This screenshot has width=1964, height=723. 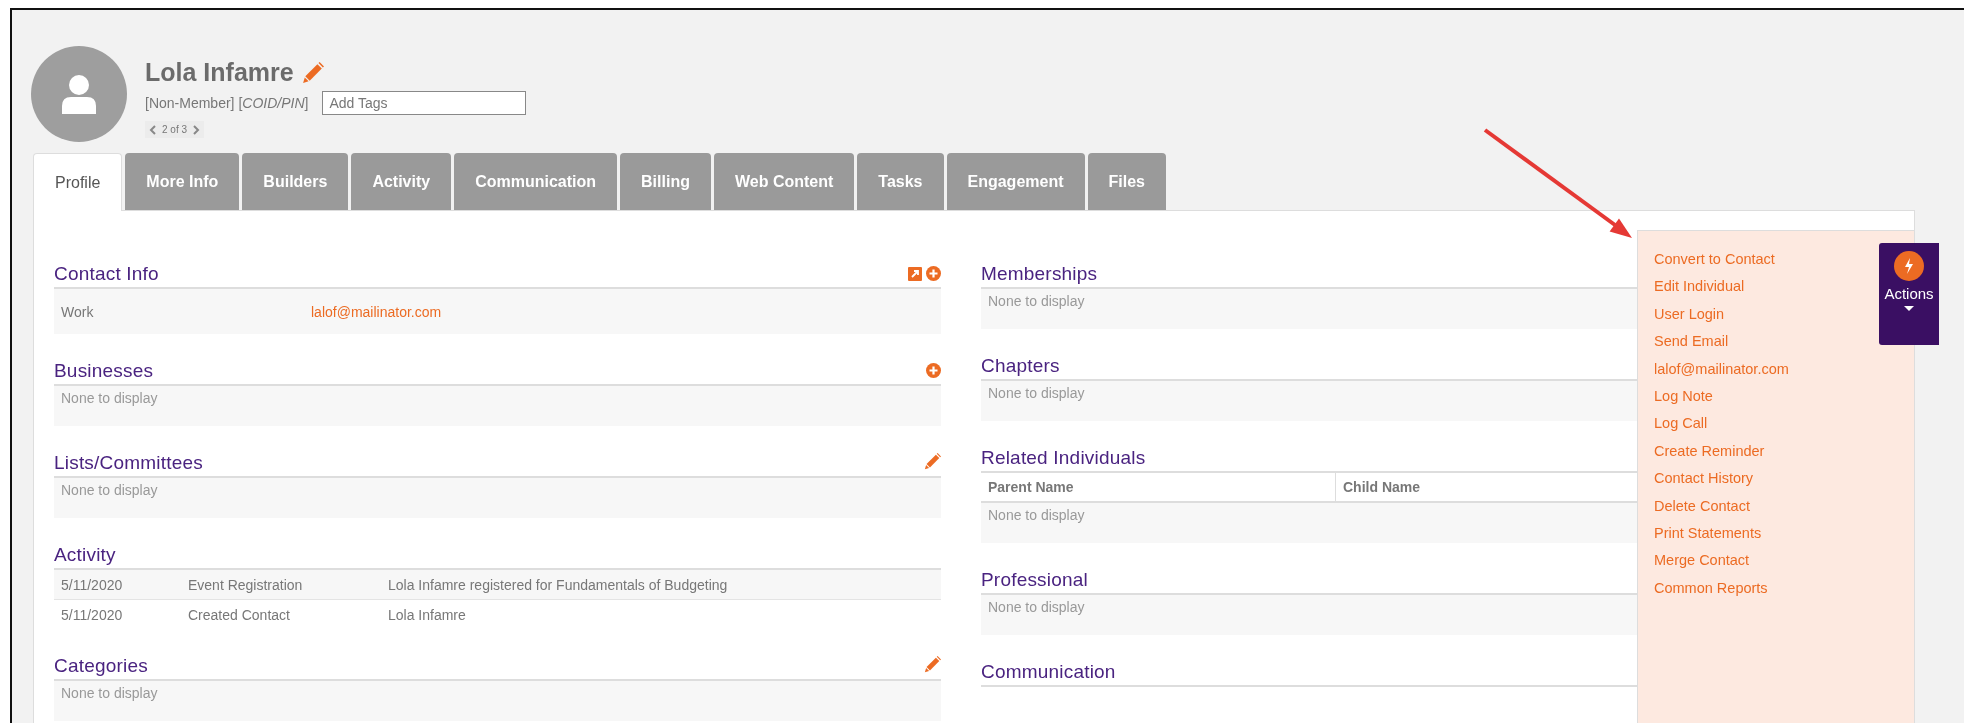 I want to click on menu-item: Log Call, so click(x=1681, y=427).